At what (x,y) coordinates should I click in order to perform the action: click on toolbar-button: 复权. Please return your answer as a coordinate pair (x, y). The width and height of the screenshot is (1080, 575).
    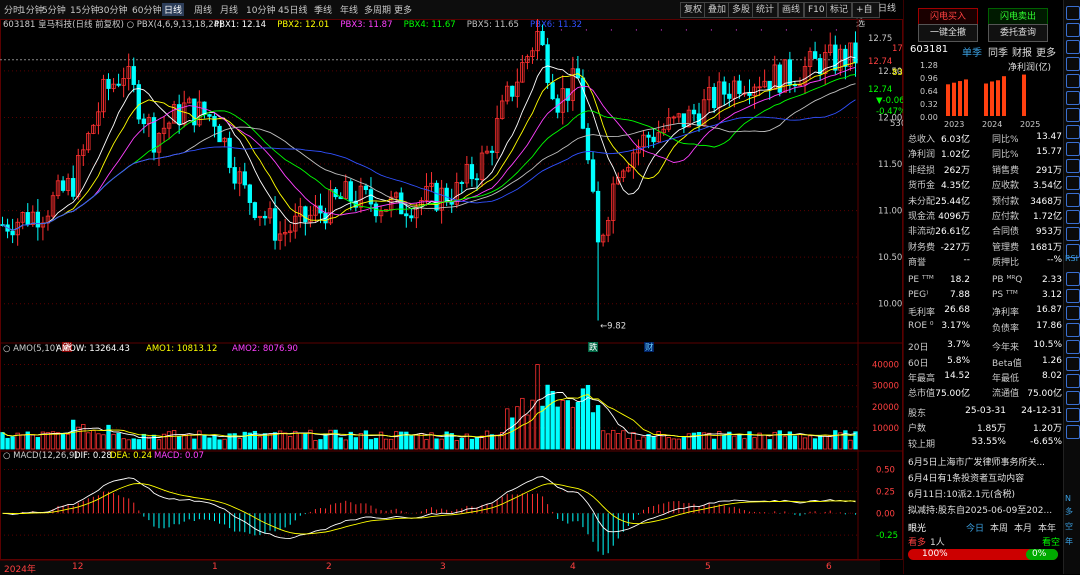
    Looking at the image, I should click on (693, 10).